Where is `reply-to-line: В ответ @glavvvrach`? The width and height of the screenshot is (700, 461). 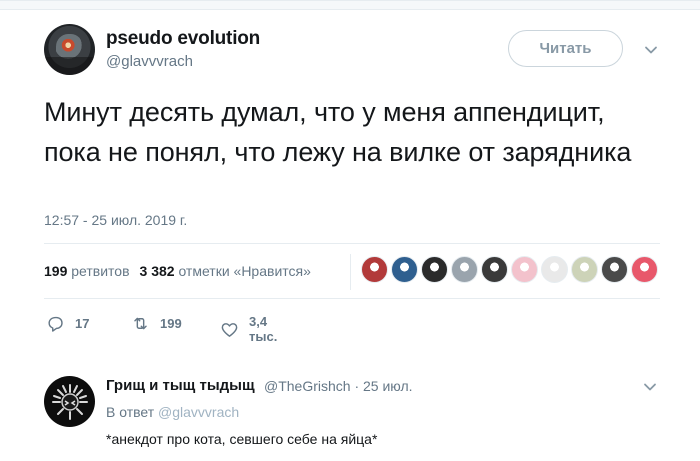
reply-to-line: В ответ @glavvvrach is located at coordinates (172, 412).